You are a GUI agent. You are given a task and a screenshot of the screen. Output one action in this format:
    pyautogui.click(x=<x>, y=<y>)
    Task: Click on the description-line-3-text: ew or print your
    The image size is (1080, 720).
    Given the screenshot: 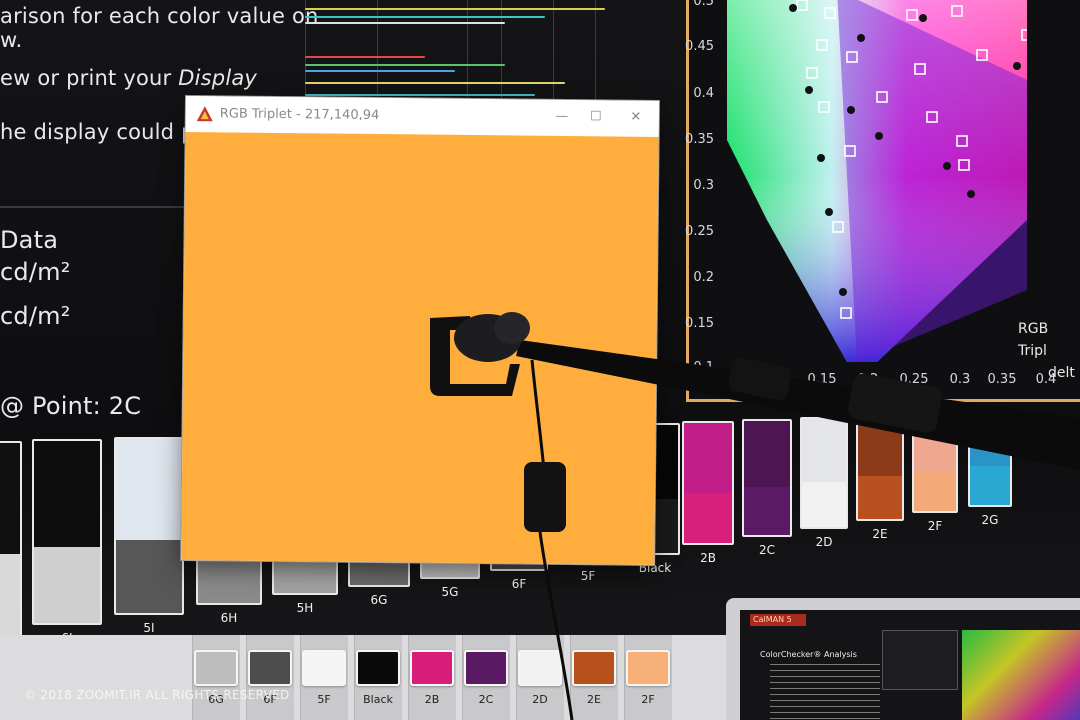 What is the action you would take?
    pyautogui.click(x=89, y=78)
    